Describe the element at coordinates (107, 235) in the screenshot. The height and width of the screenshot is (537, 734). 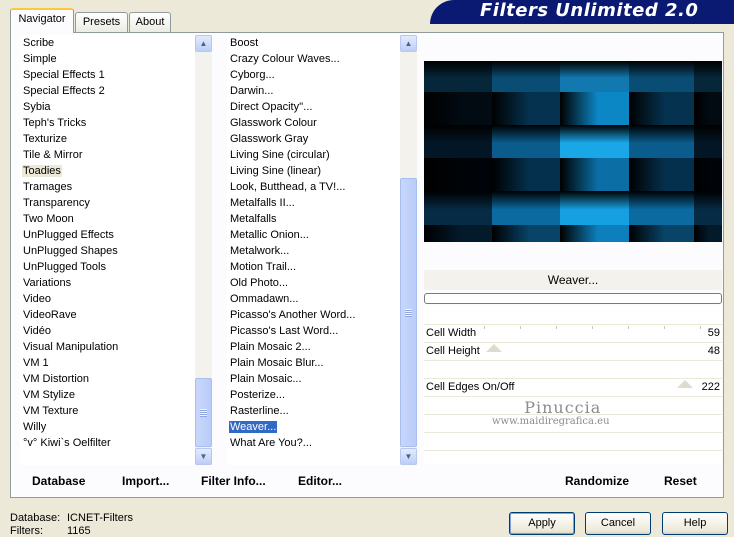
I see `category-item: UnPlugged Effects` at that location.